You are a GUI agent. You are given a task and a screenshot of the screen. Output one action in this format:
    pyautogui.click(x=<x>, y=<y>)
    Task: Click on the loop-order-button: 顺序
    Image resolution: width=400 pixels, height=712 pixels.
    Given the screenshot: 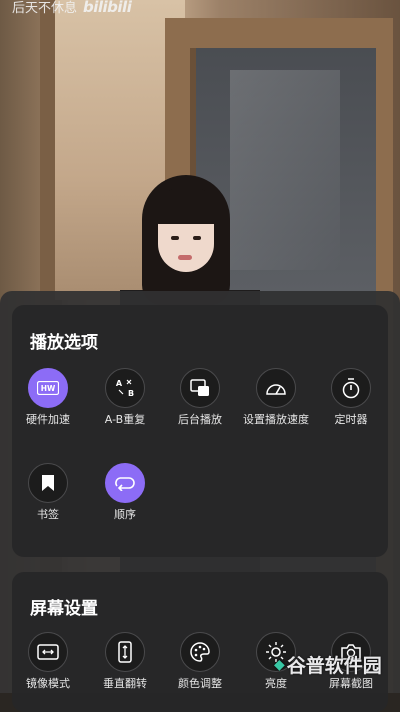 What is the action you would take?
    pyautogui.click(x=125, y=492)
    